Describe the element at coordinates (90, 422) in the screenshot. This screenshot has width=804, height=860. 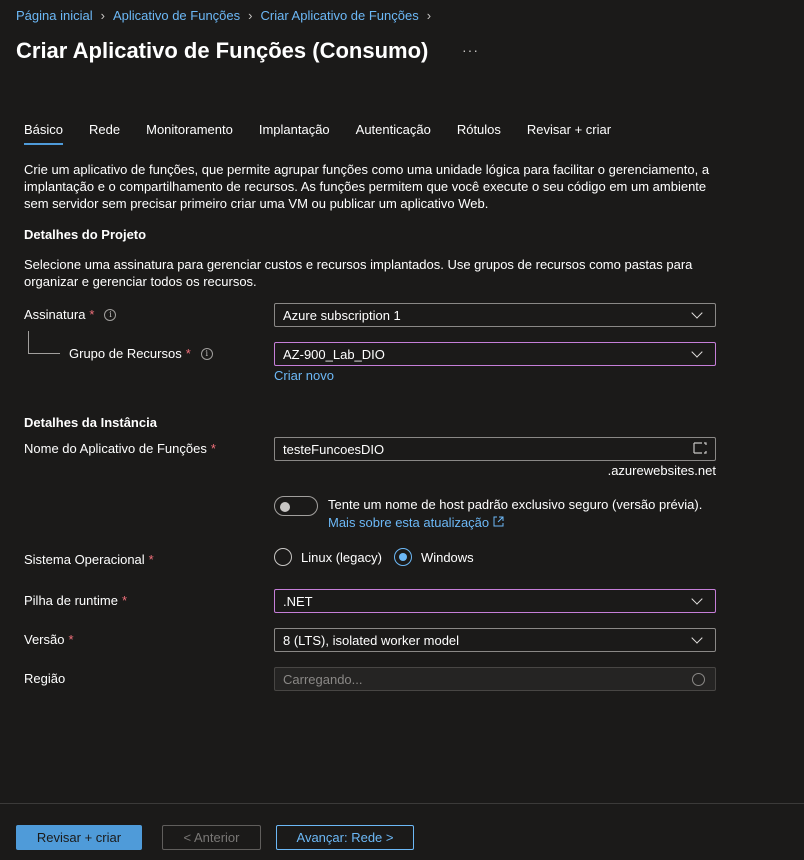
I see `instance-details-heading: Detalhes da Instância` at that location.